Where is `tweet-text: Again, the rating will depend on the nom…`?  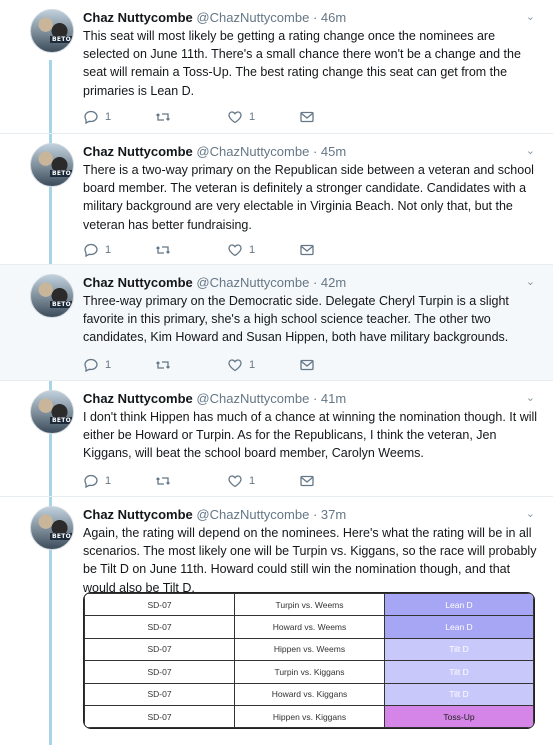
tweet-text: Again, the rating will depend on the nom… is located at coordinates (310, 560).